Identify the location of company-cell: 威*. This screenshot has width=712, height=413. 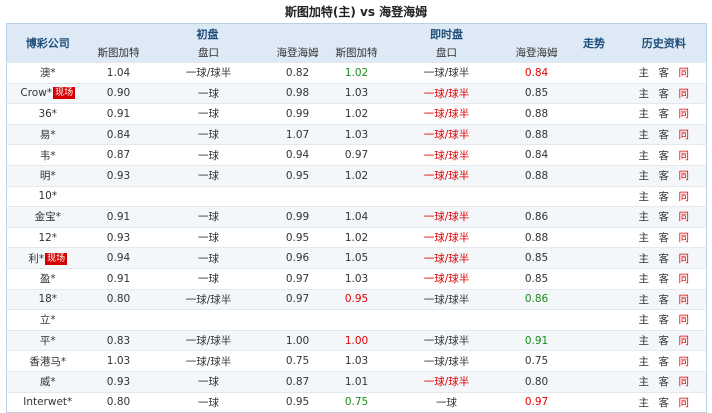
(47, 381).